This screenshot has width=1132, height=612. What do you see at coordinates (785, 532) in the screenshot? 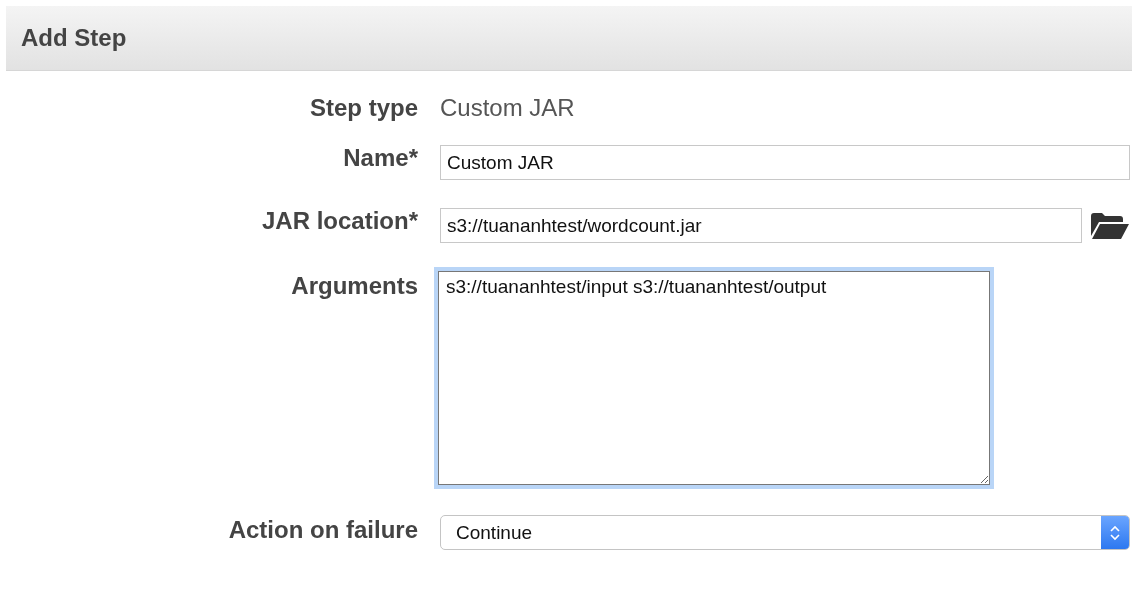
I see `dropdown: Continue` at bounding box center [785, 532].